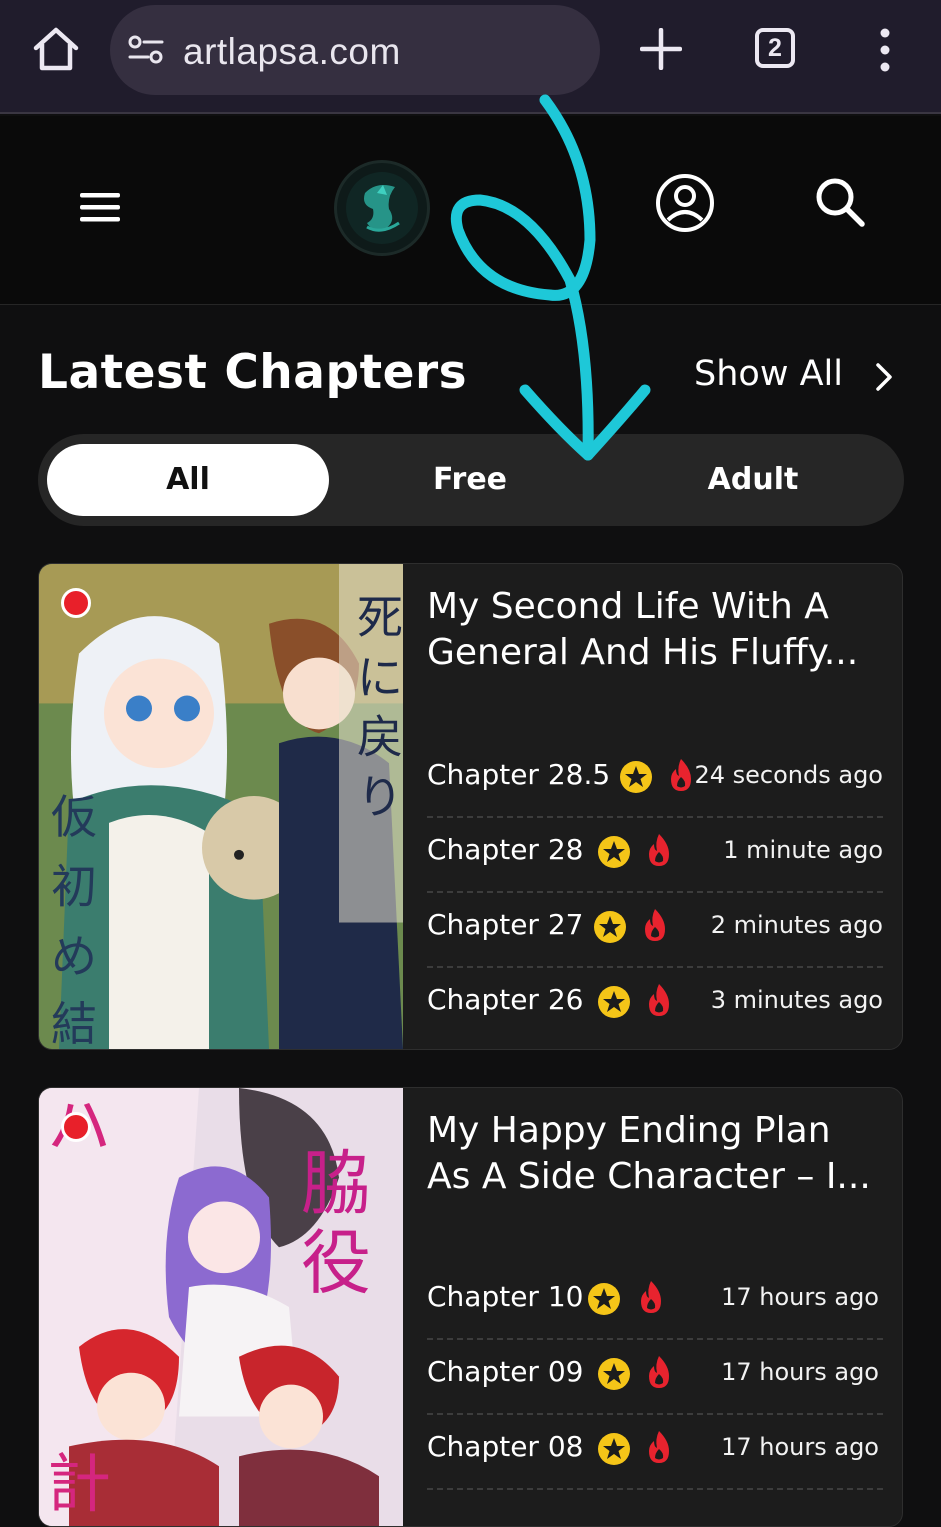 The image size is (941, 1527). I want to click on tabs-button: 2, so click(775, 48).